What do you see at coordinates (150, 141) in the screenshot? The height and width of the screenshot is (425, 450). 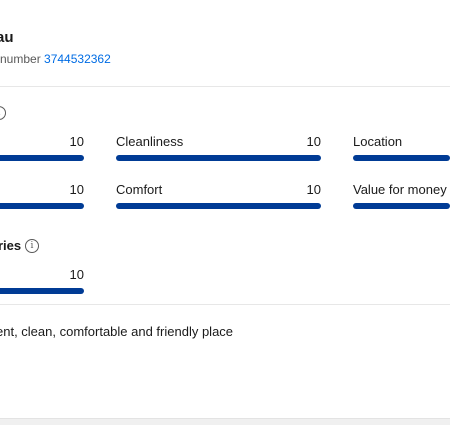 I see `category-label: Cleanliness` at bounding box center [150, 141].